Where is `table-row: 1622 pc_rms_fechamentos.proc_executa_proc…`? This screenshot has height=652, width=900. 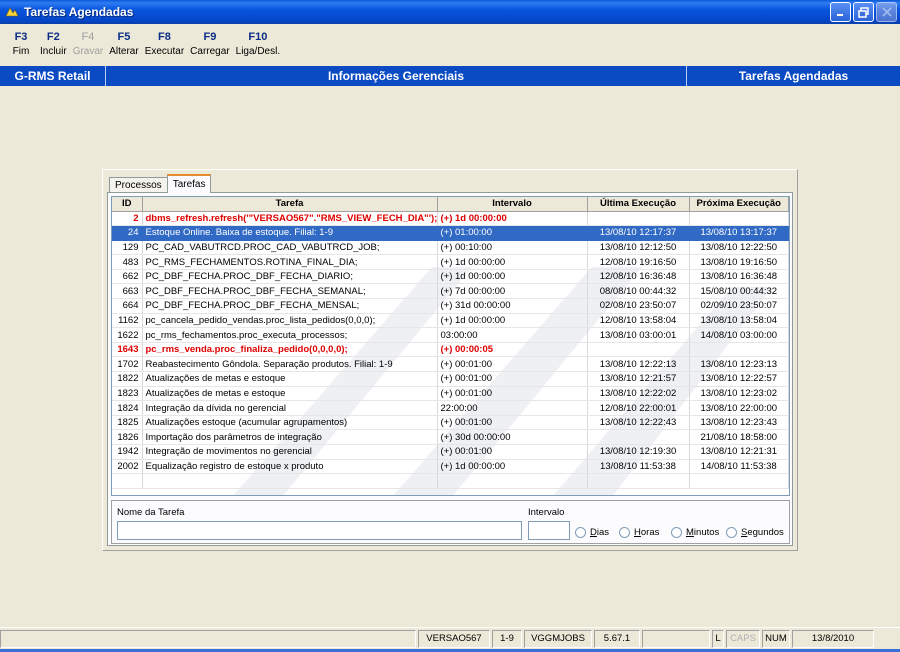
table-row: 1622 pc_rms_fechamentos.proc_executa_proc… is located at coordinates (450, 335).